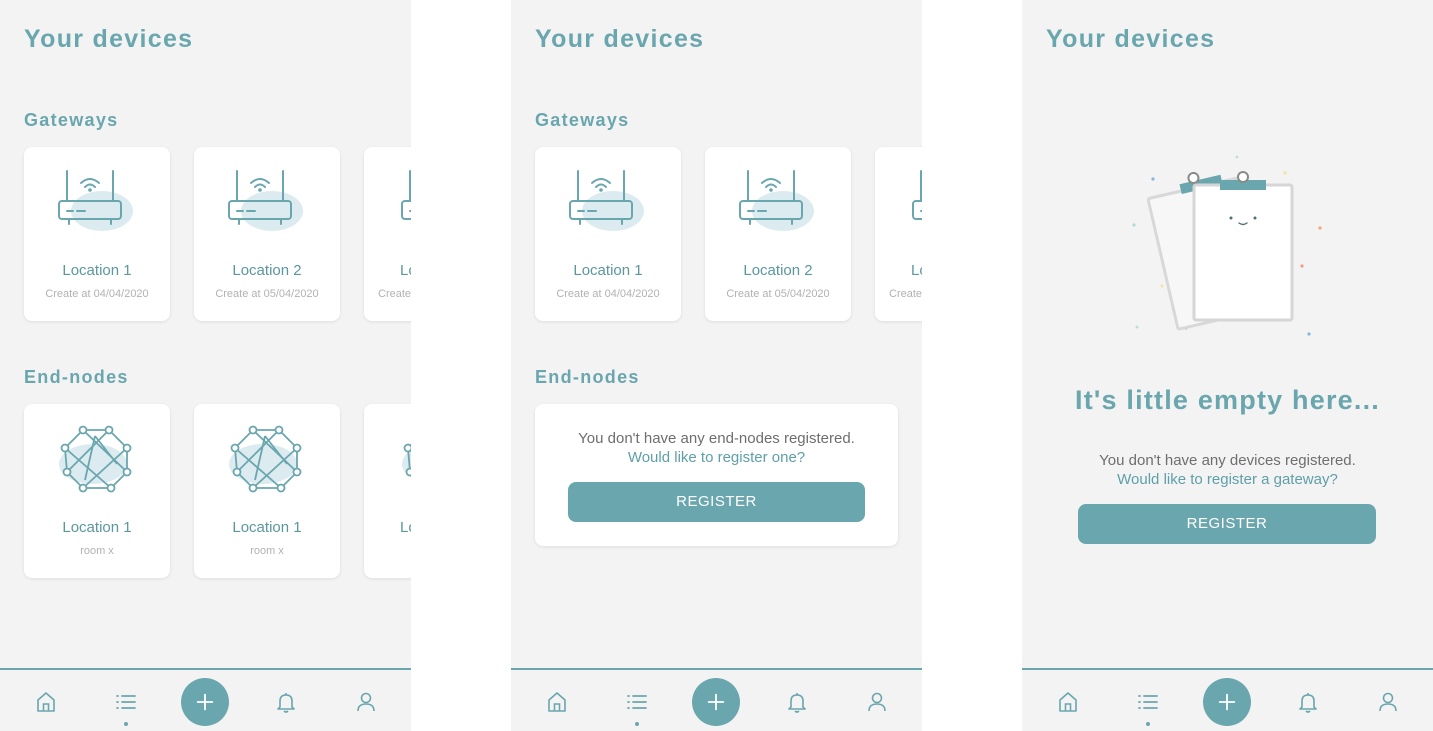 The image size is (1433, 731). I want to click on endnode-card: Lo, so click(387, 491).